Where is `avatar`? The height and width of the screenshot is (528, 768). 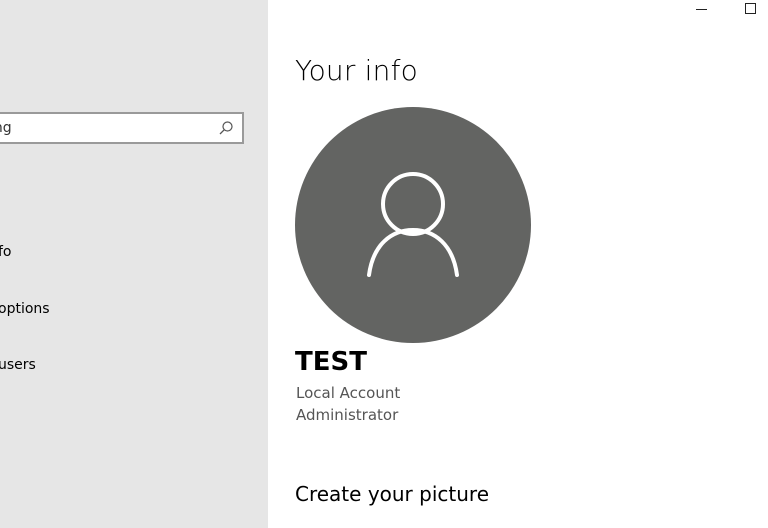 avatar is located at coordinates (413, 225).